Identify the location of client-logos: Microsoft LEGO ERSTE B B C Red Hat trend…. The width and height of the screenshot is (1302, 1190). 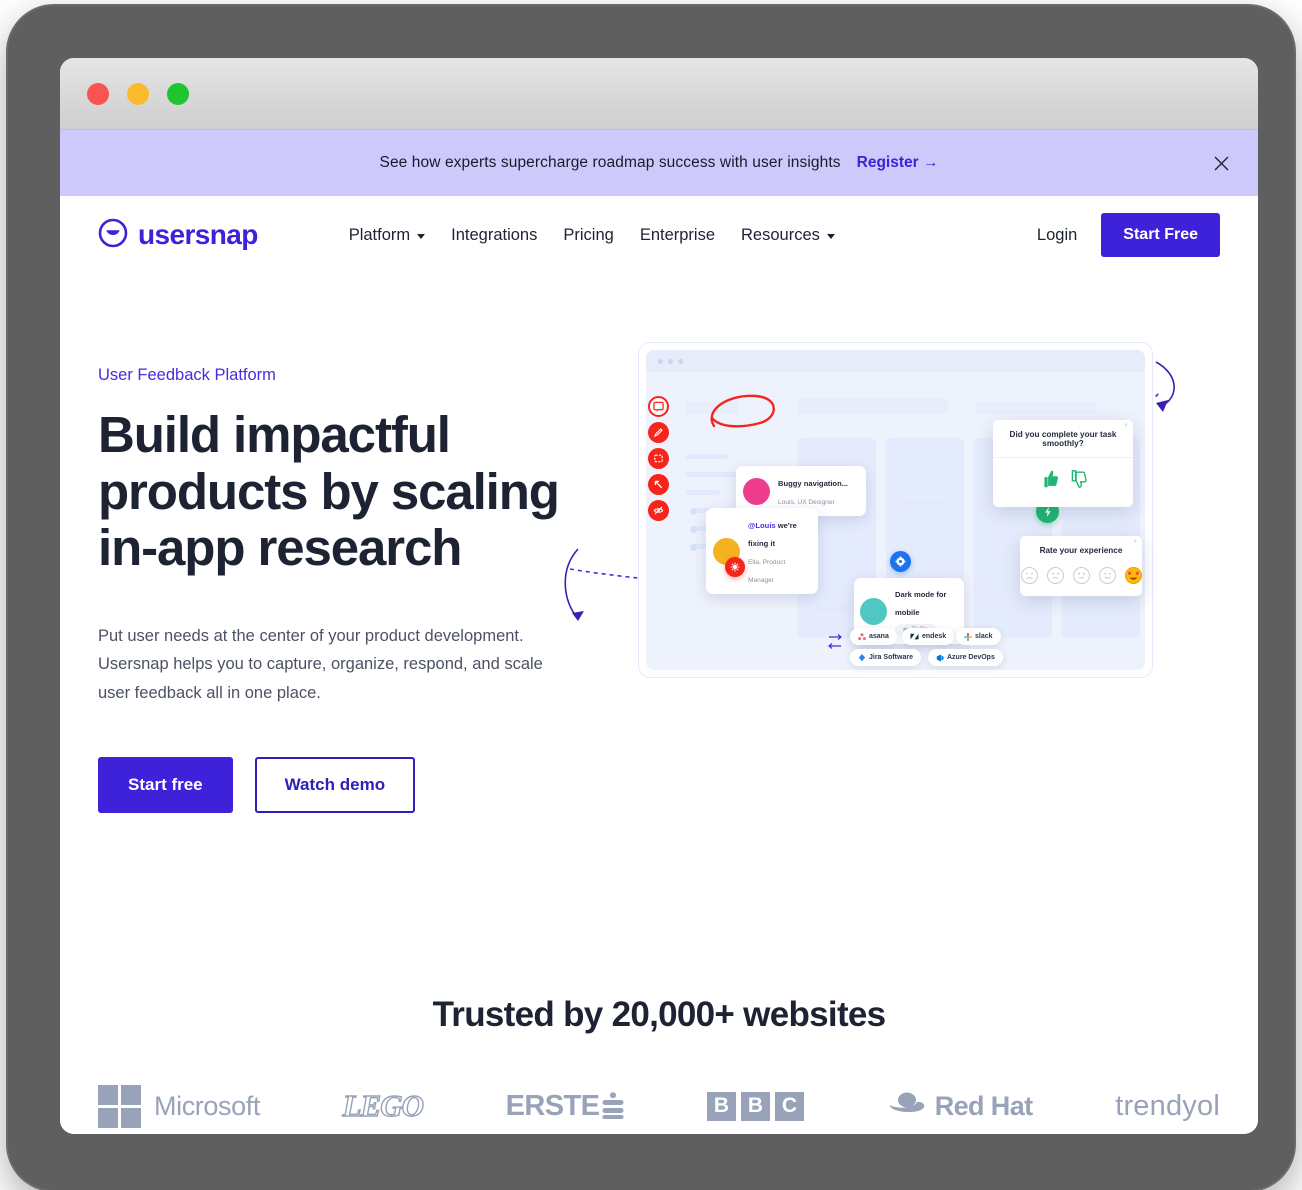
(659, 1106).